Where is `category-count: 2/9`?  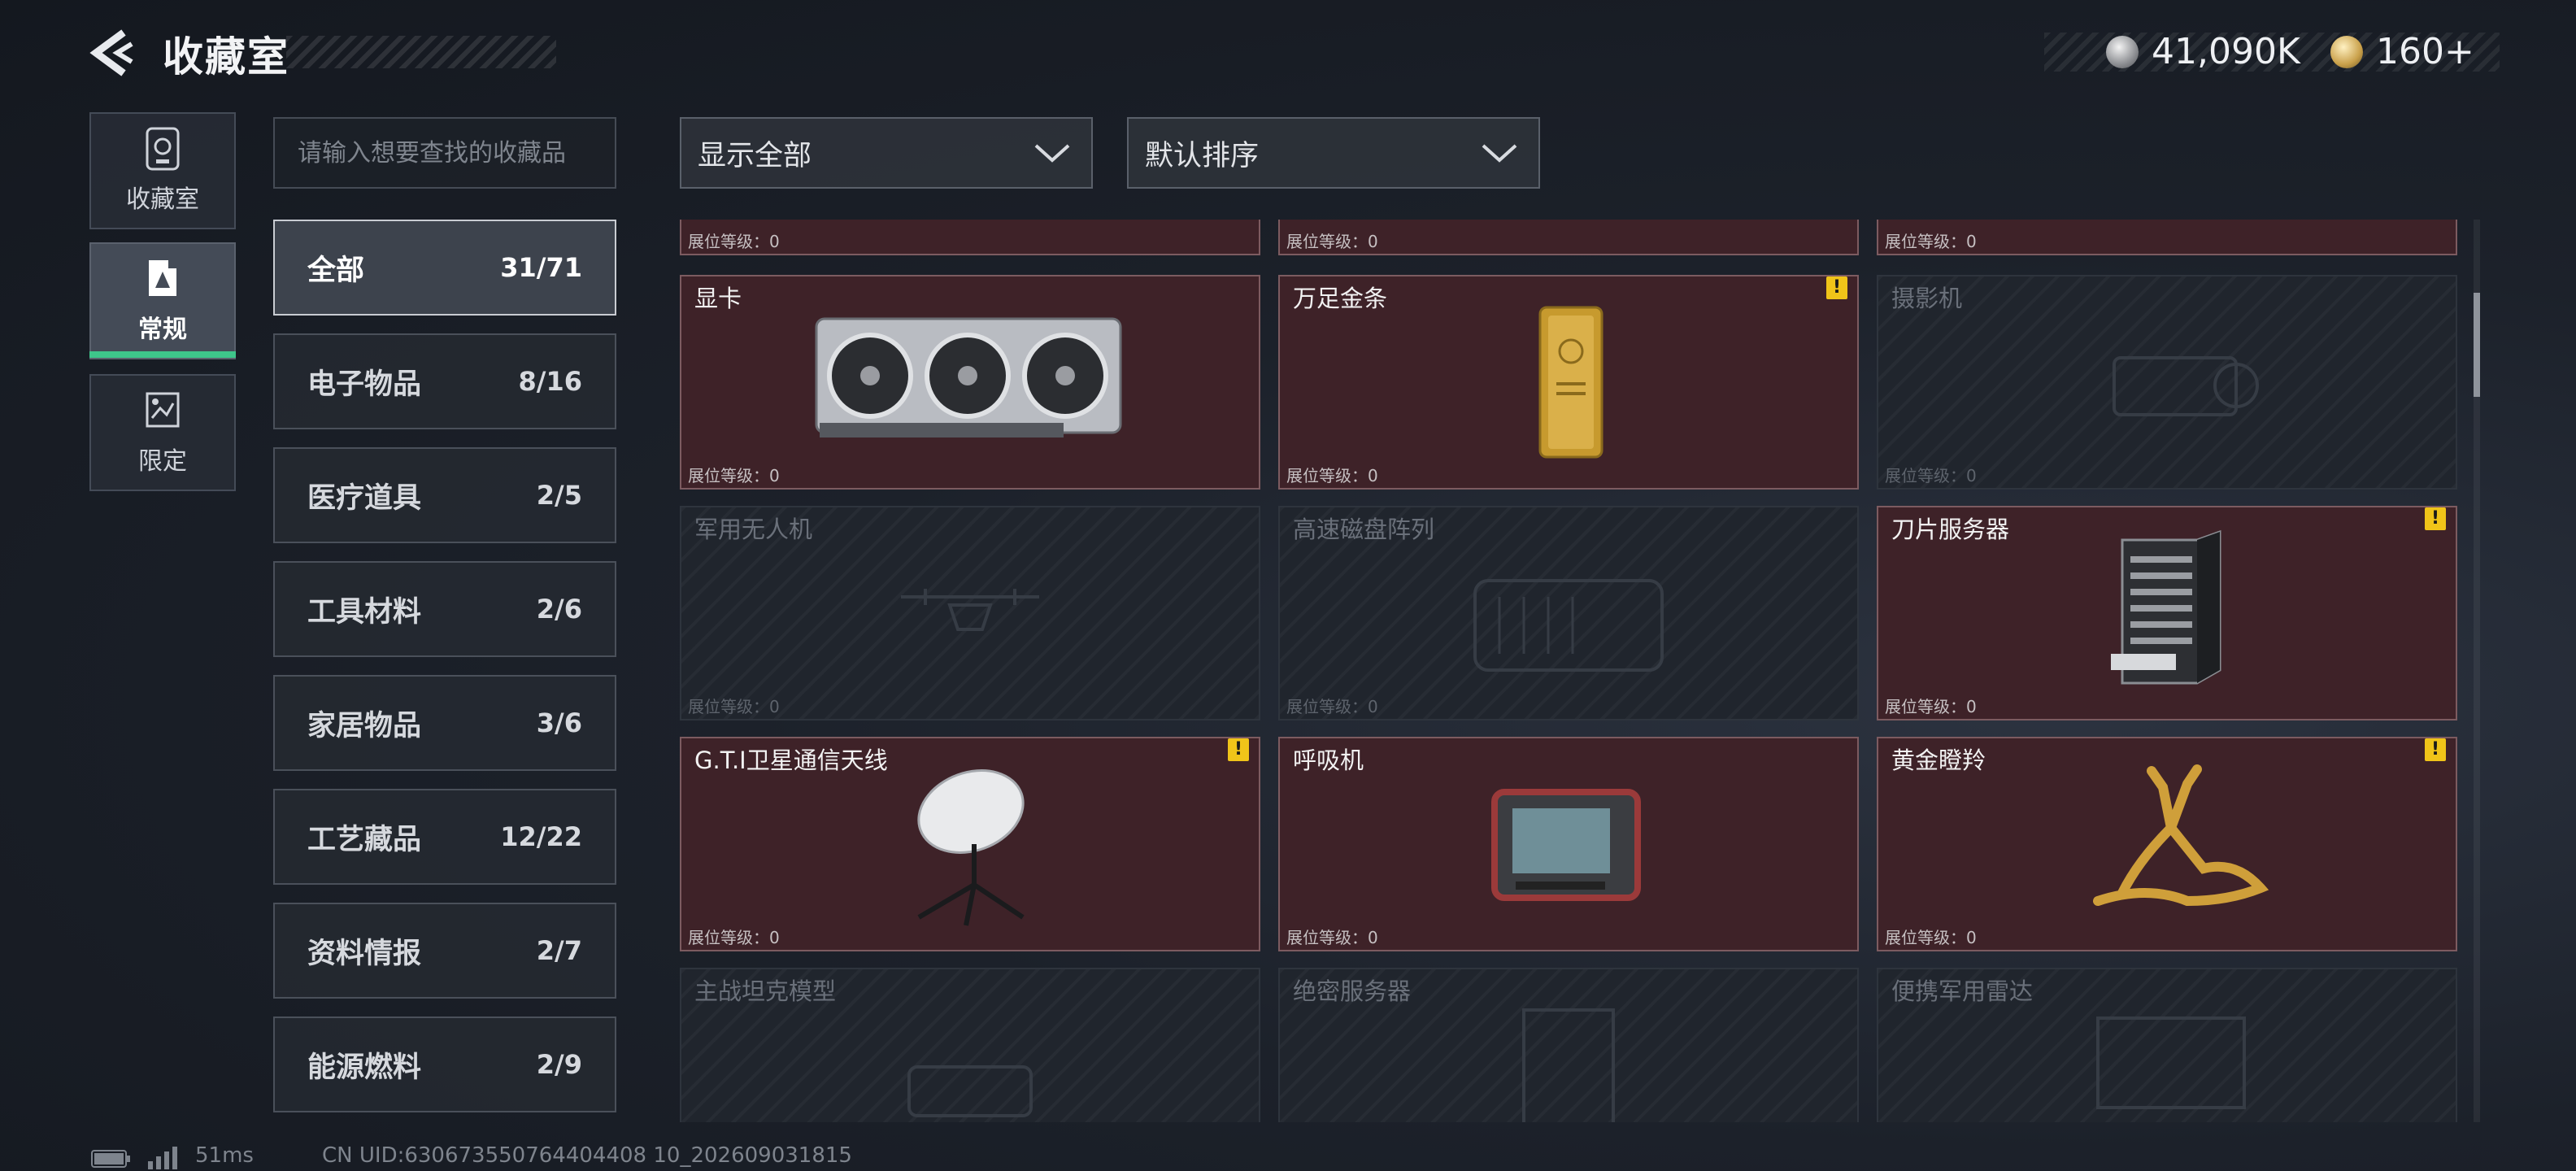 category-count: 2/9 is located at coordinates (559, 1064).